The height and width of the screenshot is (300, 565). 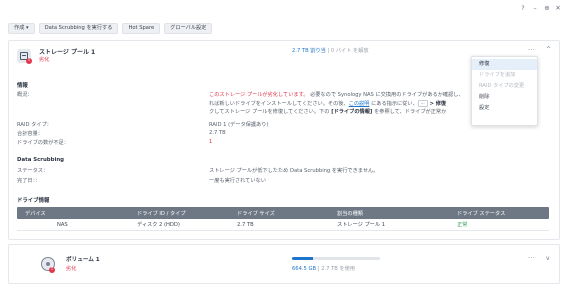 I want to click on run-scrubbing-button: Data Scrubbing を実行する, so click(x=78, y=28).